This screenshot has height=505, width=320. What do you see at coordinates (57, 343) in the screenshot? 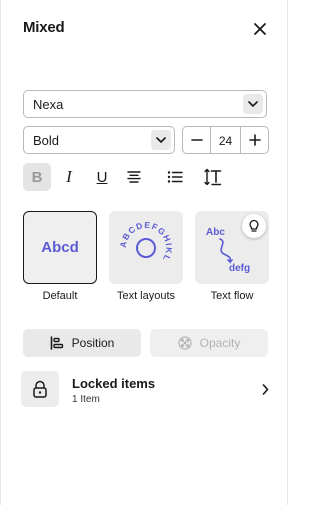
I see `align-left-icon` at bounding box center [57, 343].